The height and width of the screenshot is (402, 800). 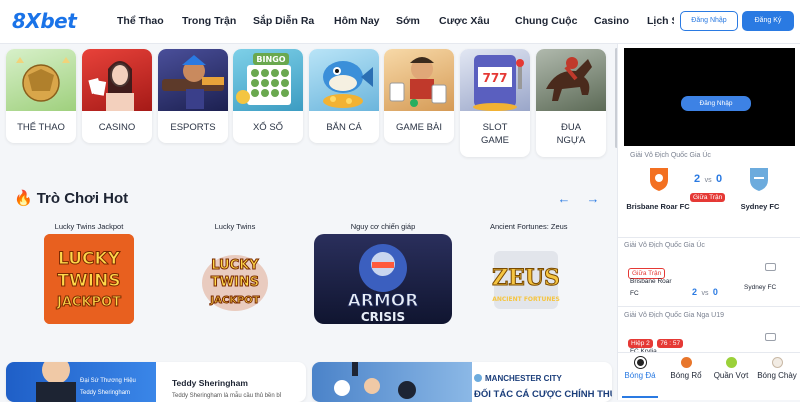 I want to click on featured-home-team: Brisbane Roar FC, so click(x=658, y=206).